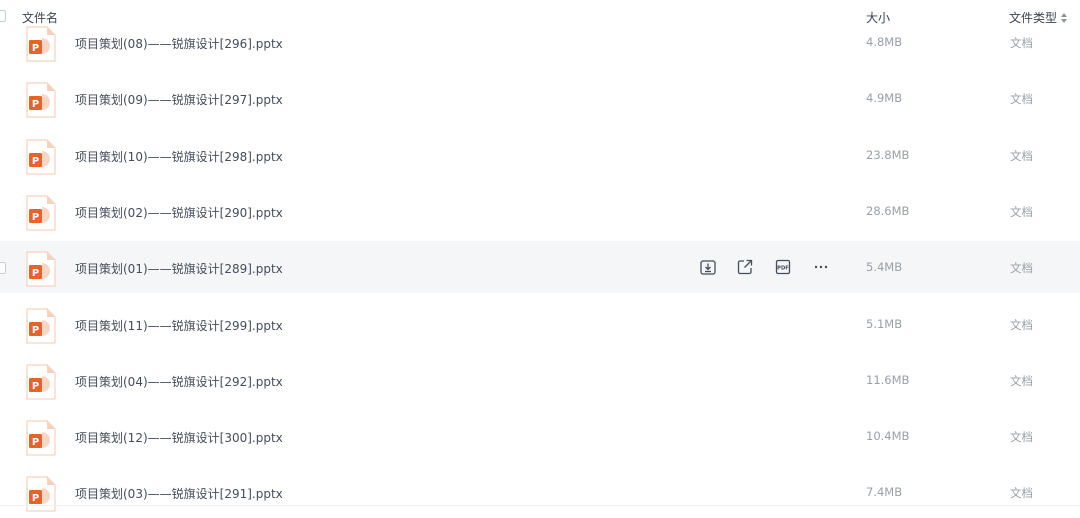 Image resolution: width=1080 pixels, height=518 pixels. I want to click on file-size: 5.1MB, so click(884, 323).